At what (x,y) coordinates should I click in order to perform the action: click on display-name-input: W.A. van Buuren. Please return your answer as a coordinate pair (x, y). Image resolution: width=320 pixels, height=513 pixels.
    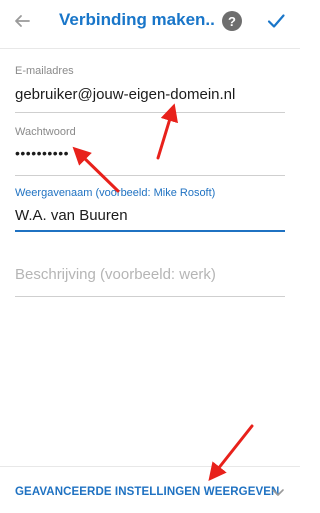
    Looking at the image, I should click on (71, 215).